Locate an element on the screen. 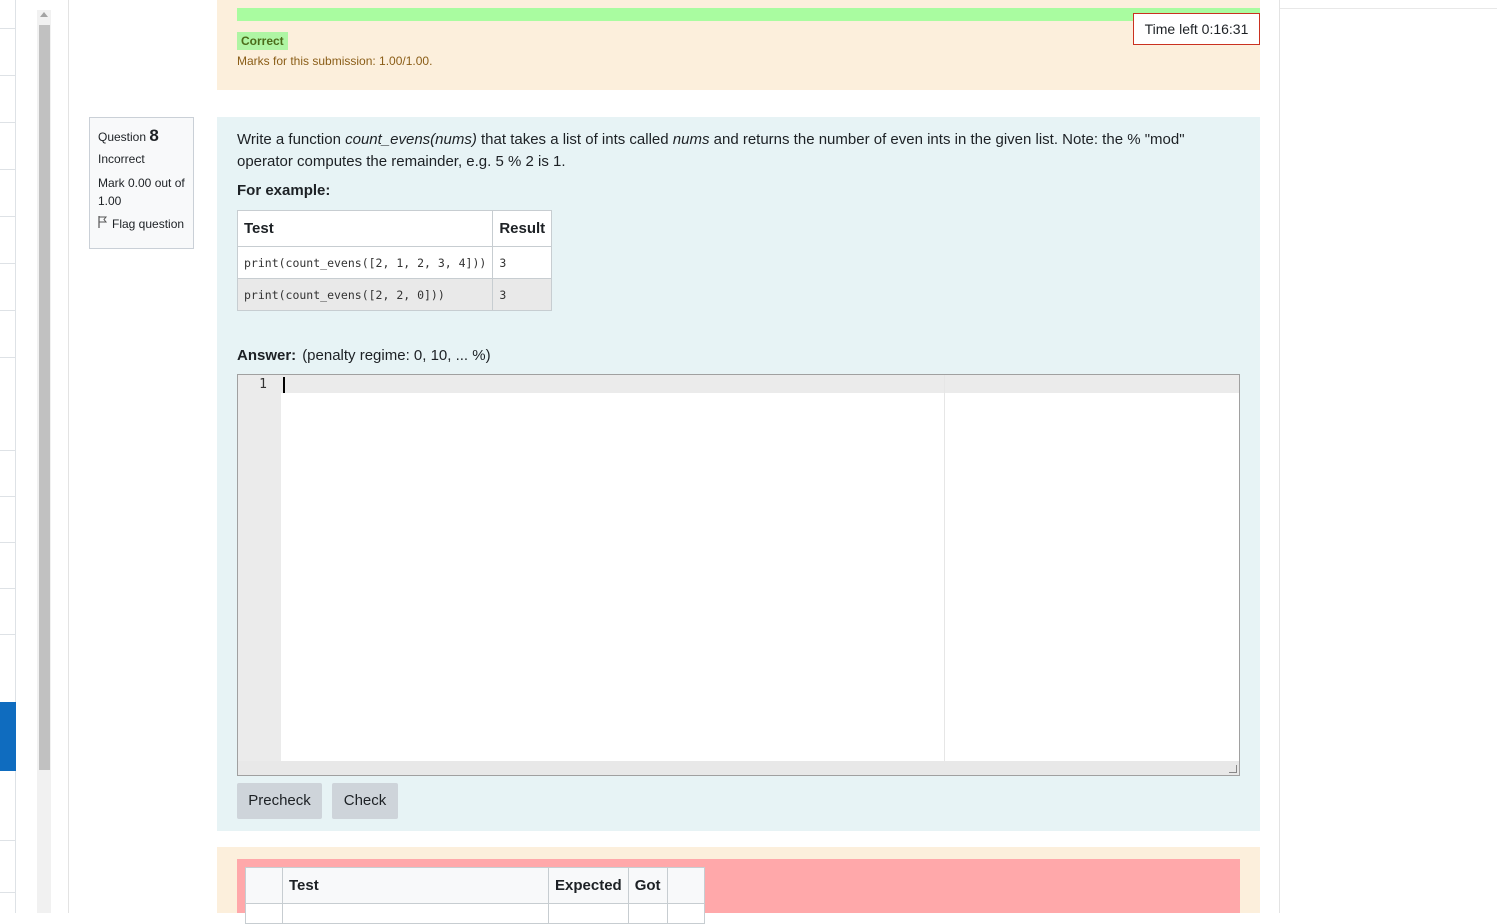 Image resolution: width=1497 pixels, height=924 pixels. text-cursor is located at coordinates (284, 385).